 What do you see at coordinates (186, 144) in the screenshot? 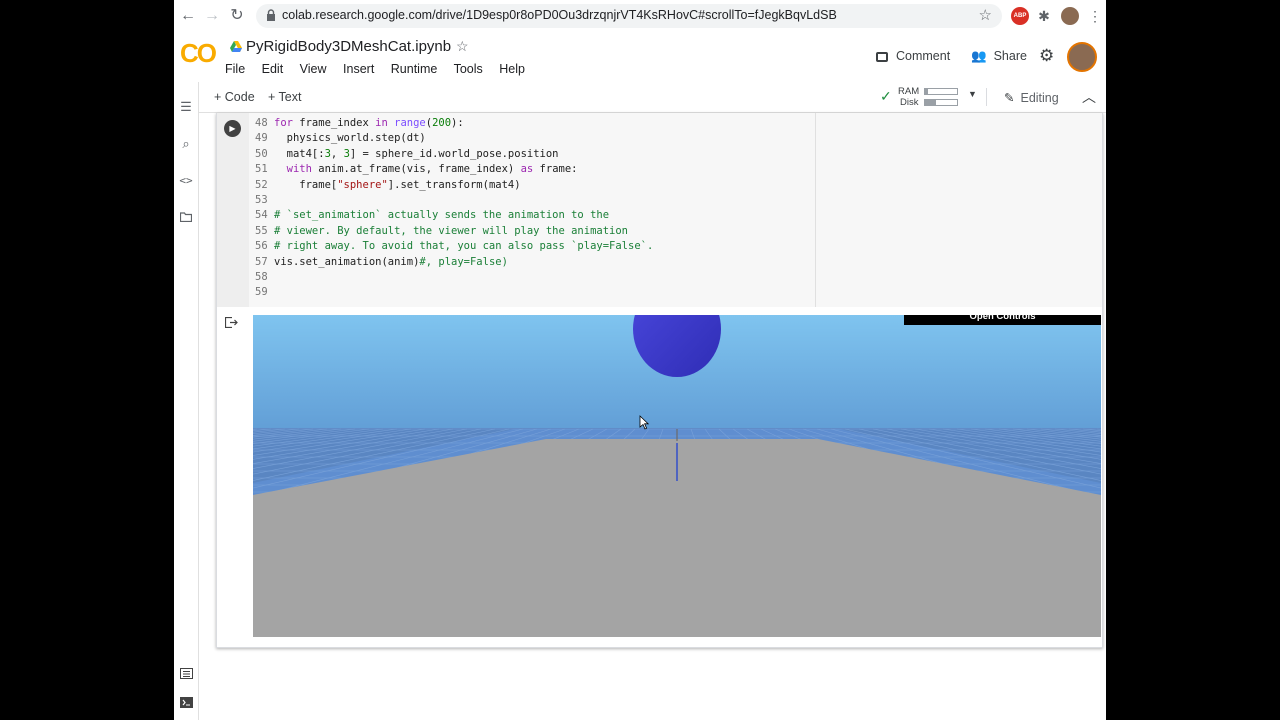
I see `search-icon: ⌕` at bounding box center [186, 144].